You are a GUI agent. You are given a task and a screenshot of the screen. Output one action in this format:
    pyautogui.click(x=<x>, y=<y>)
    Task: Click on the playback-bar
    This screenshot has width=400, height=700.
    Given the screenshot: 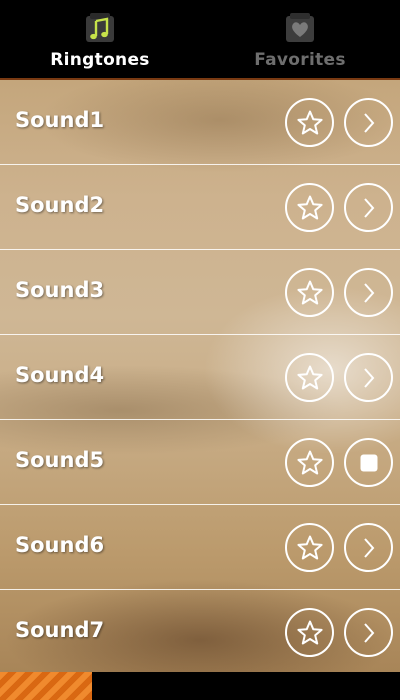 What is the action you would take?
    pyautogui.click(x=200, y=686)
    